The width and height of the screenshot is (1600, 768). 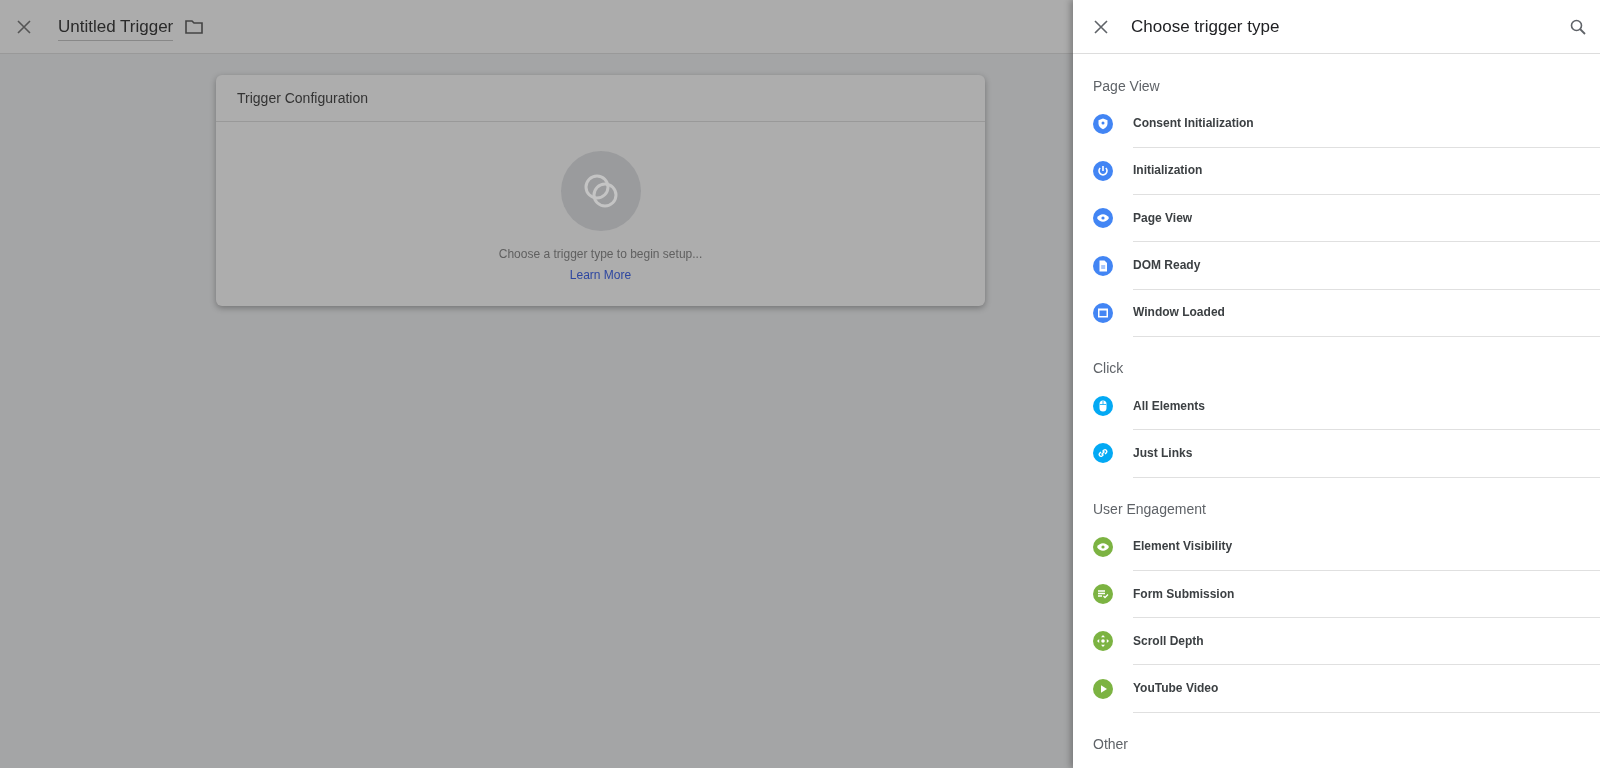 What do you see at coordinates (1346, 313) in the screenshot?
I see `trigger-type-item: Window Loaded` at bounding box center [1346, 313].